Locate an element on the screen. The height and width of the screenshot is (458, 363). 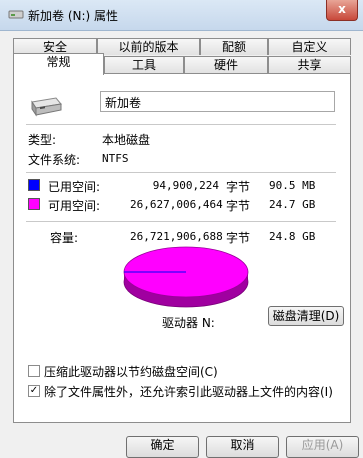
hard-drive-icon is located at coordinates (46, 107).